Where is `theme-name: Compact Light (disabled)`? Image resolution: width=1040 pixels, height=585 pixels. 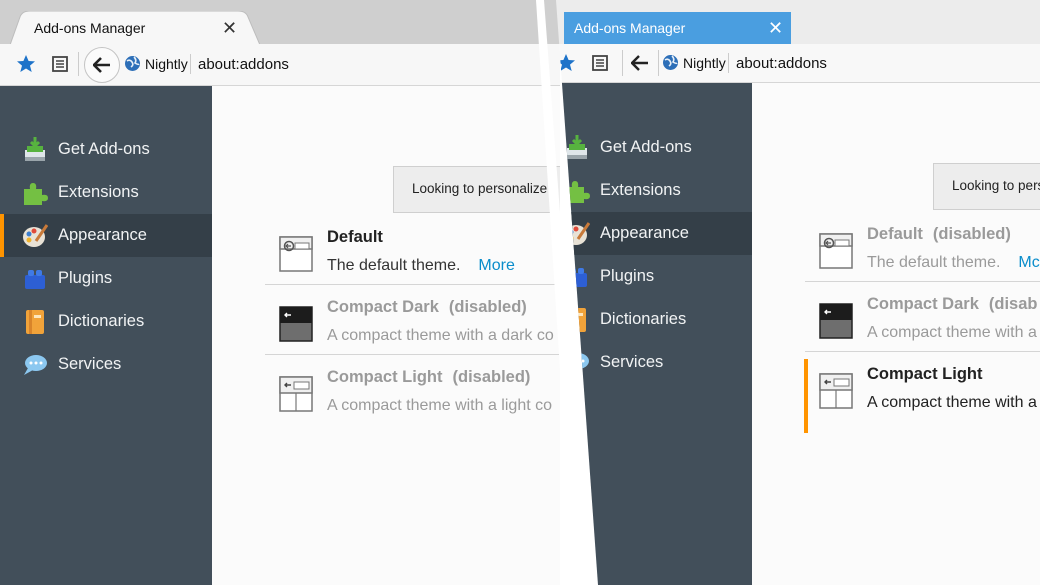 theme-name: Compact Light (disabled) is located at coordinates (428, 377).